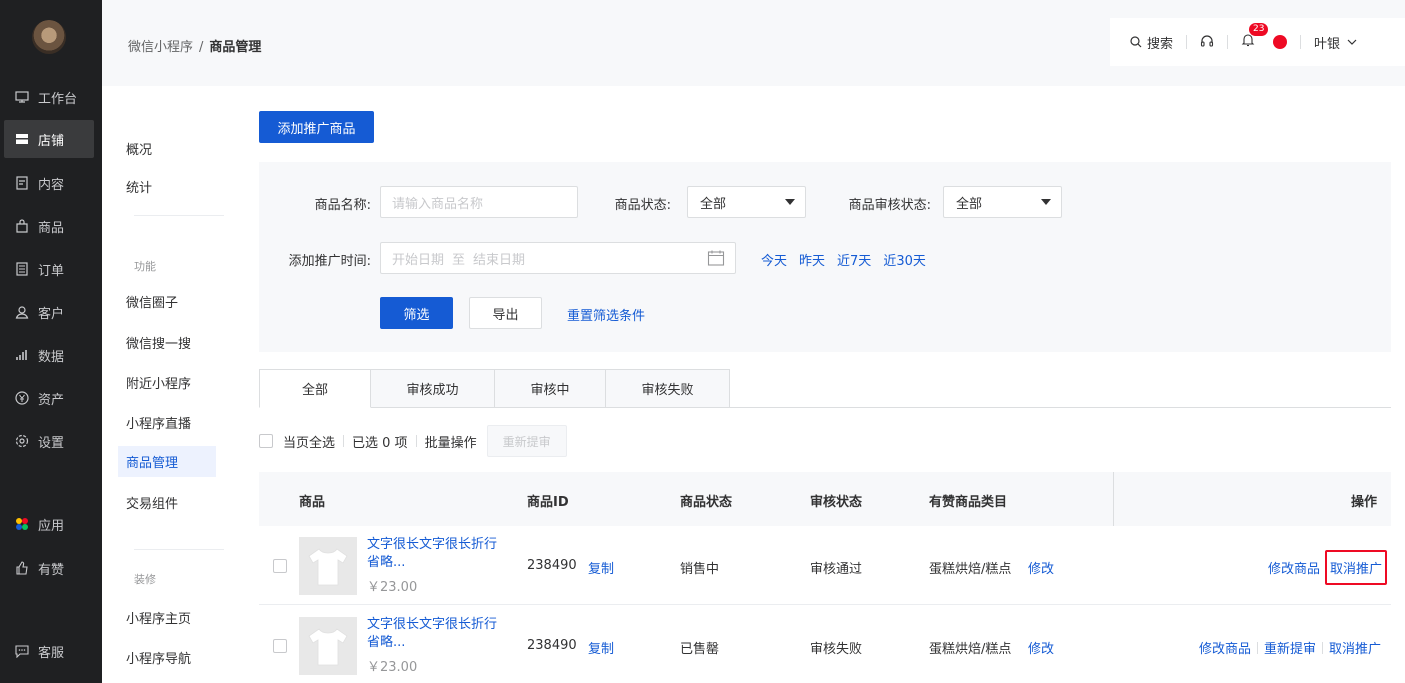 Image resolution: width=1405 pixels, height=683 pixels. I want to click on subnav-item-goods-management: 商品管理, so click(167, 461).